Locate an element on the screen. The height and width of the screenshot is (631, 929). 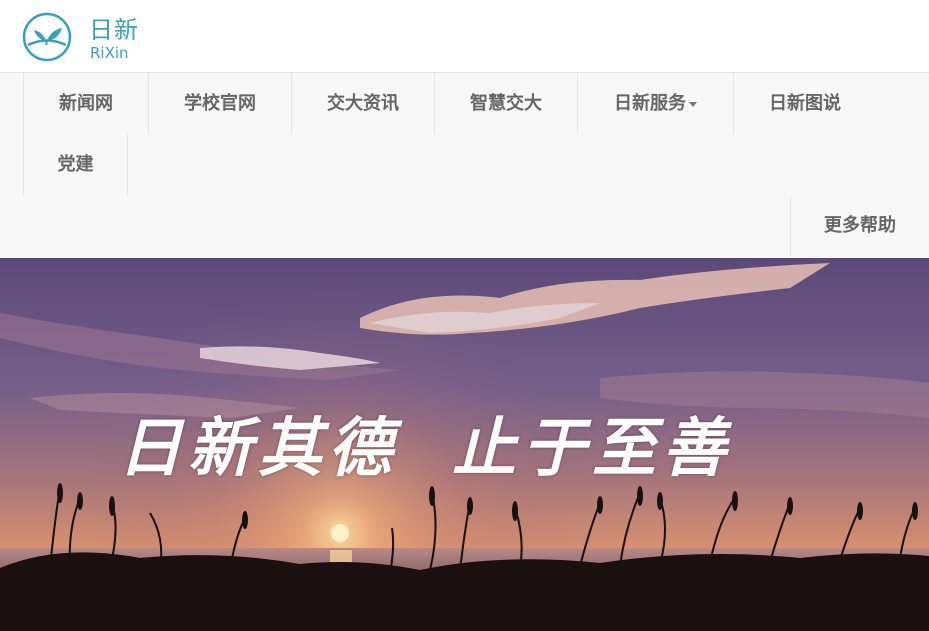
nav-item-label: 日新服务 is located at coordinates (650, 103).